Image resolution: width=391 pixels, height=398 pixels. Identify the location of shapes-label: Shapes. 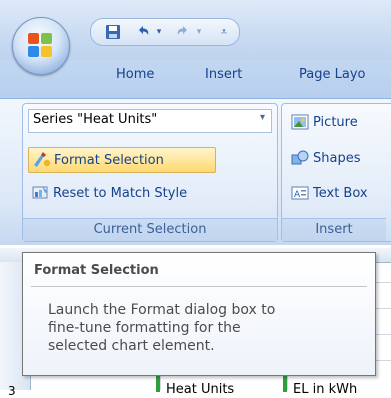
(337, 158).